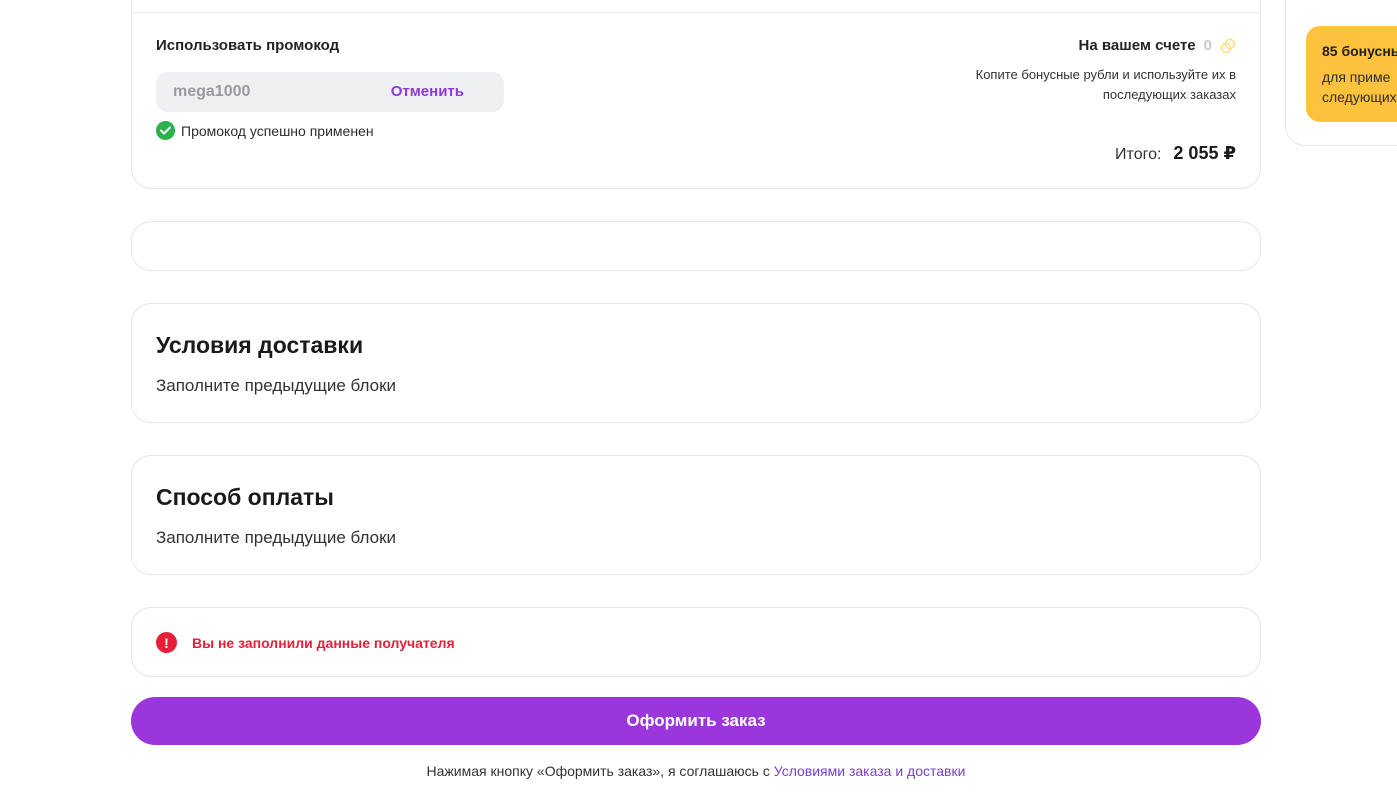 Image resolution: width=1397 pixels, height=800 pixels. What do you see at coordinates (1207, 45) in the screenshot?
I see `bonus-balance-value: 0` at bounding box center [1207, 45].